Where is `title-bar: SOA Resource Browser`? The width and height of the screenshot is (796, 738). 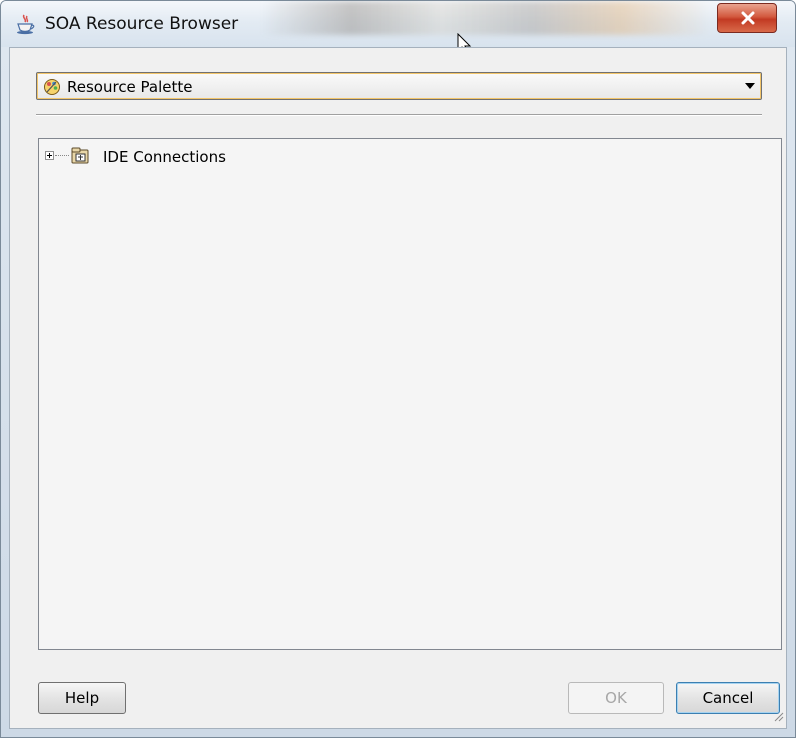
title-bar: SOA Resource Browser is located at coordinates (398, 28).